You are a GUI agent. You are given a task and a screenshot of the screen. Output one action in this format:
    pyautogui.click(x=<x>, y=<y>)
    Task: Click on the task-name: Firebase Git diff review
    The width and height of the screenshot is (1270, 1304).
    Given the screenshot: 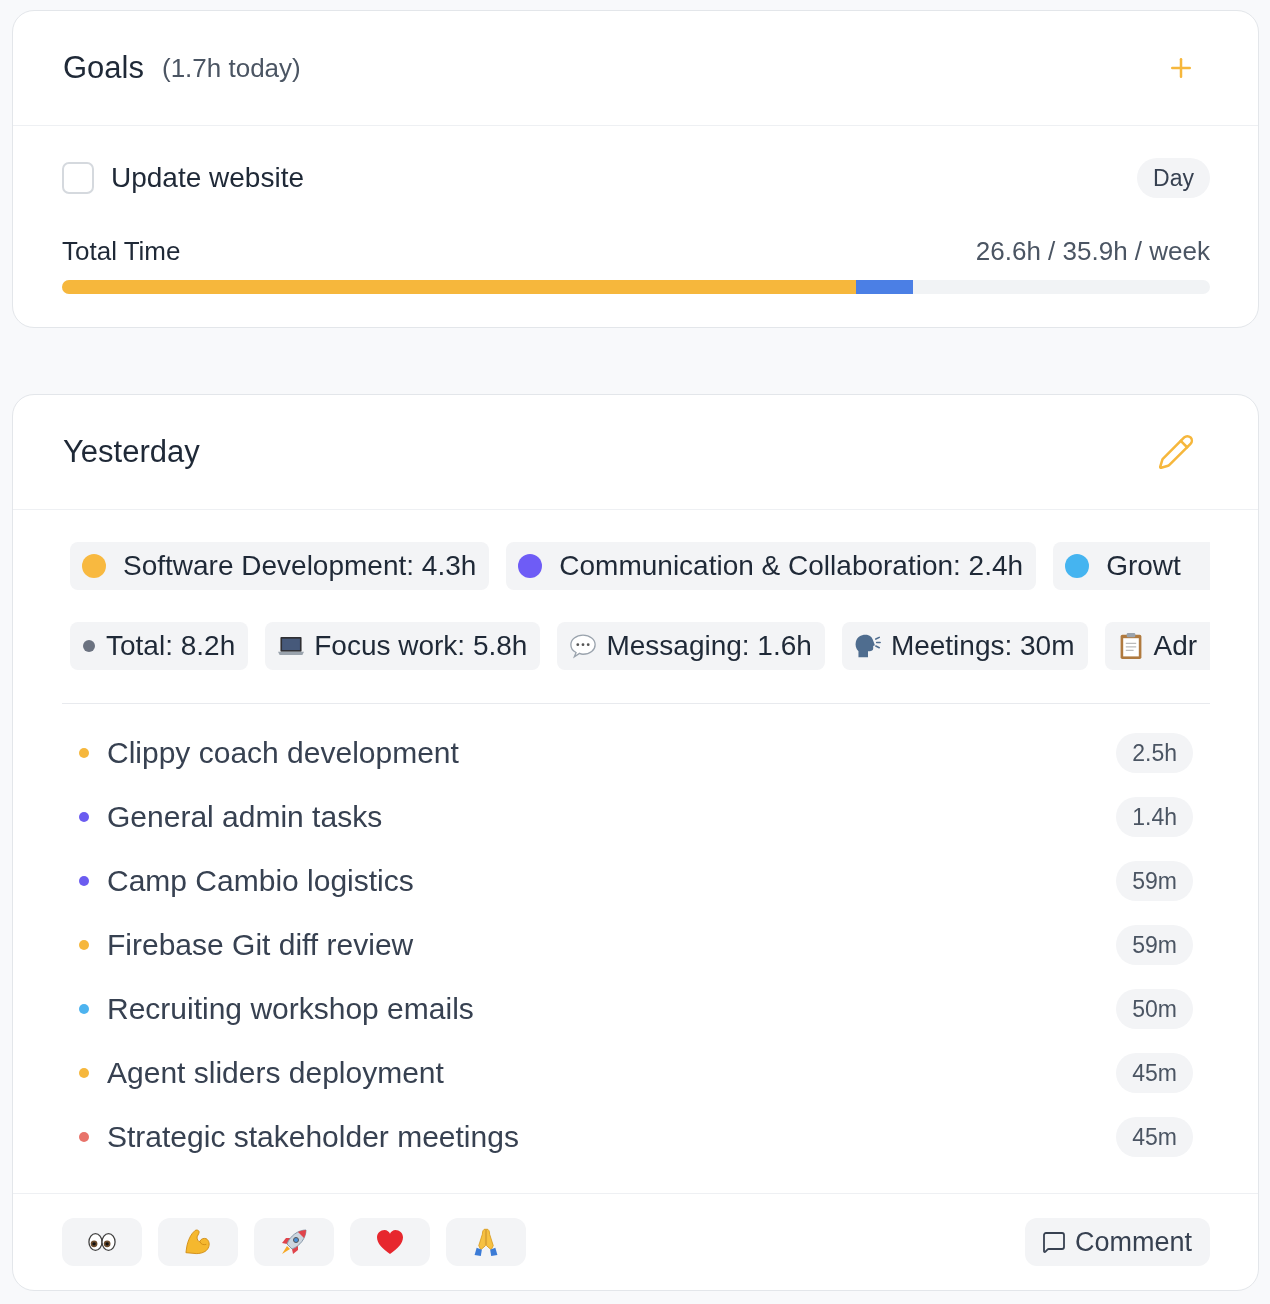 What is the action you would take?
    pyautogui.click(x=260, y=945)
    